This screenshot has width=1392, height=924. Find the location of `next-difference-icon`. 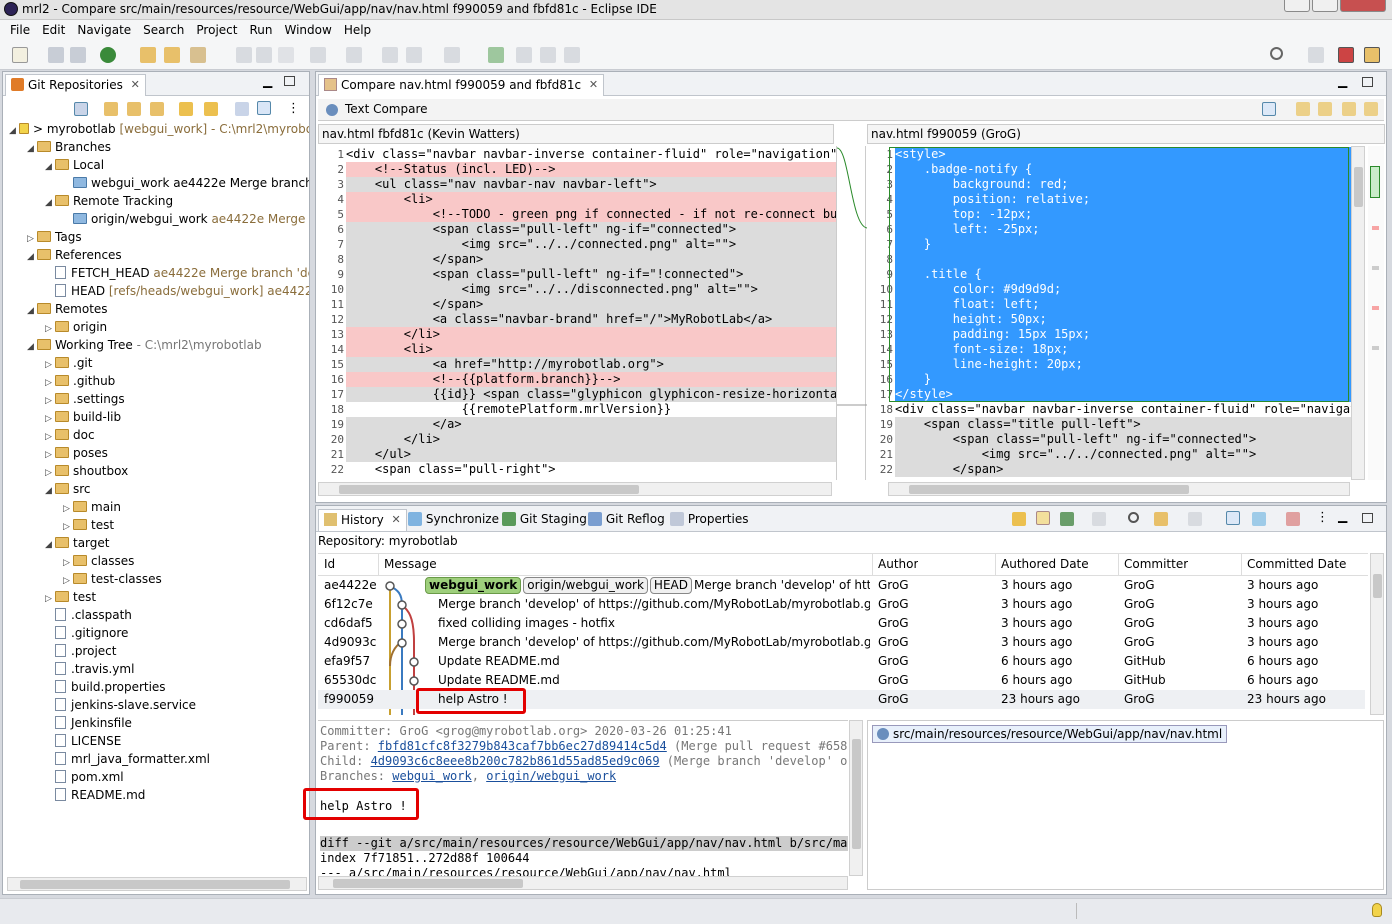

next-difference-icon is located at coordinates (1349, 109).